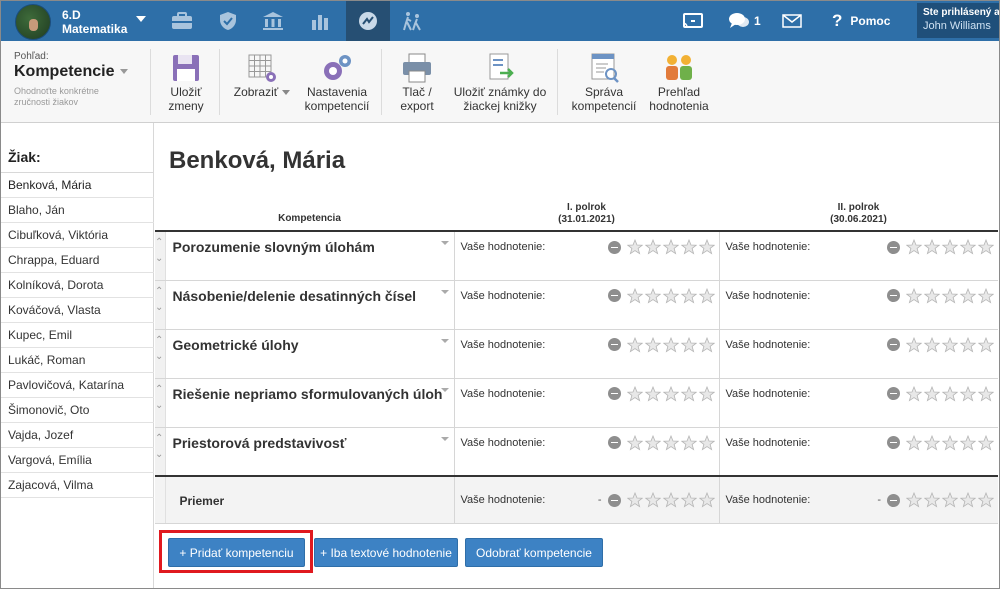  What do you see at coordinates (77, 335) in the screenshot?
I see `student-item: Kupec, Emil` at bounding box center [77, 335].